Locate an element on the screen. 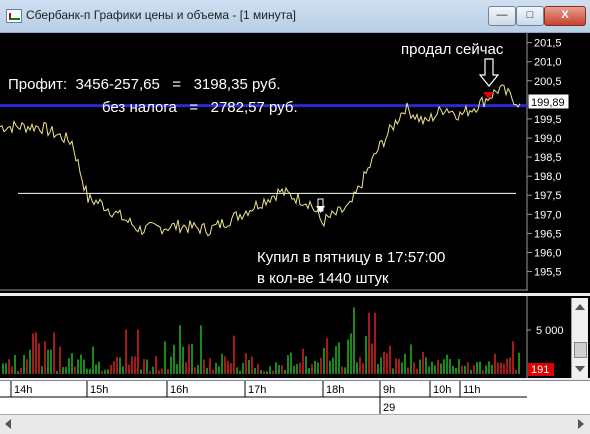  price-tick-label: 196,5 is located at coordinates (548, 234).